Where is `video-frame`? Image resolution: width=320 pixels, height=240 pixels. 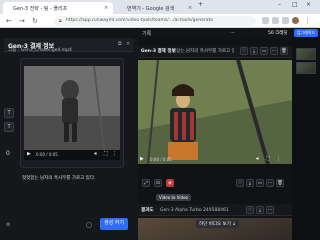
video-frame is located at coordinates (72, 108).